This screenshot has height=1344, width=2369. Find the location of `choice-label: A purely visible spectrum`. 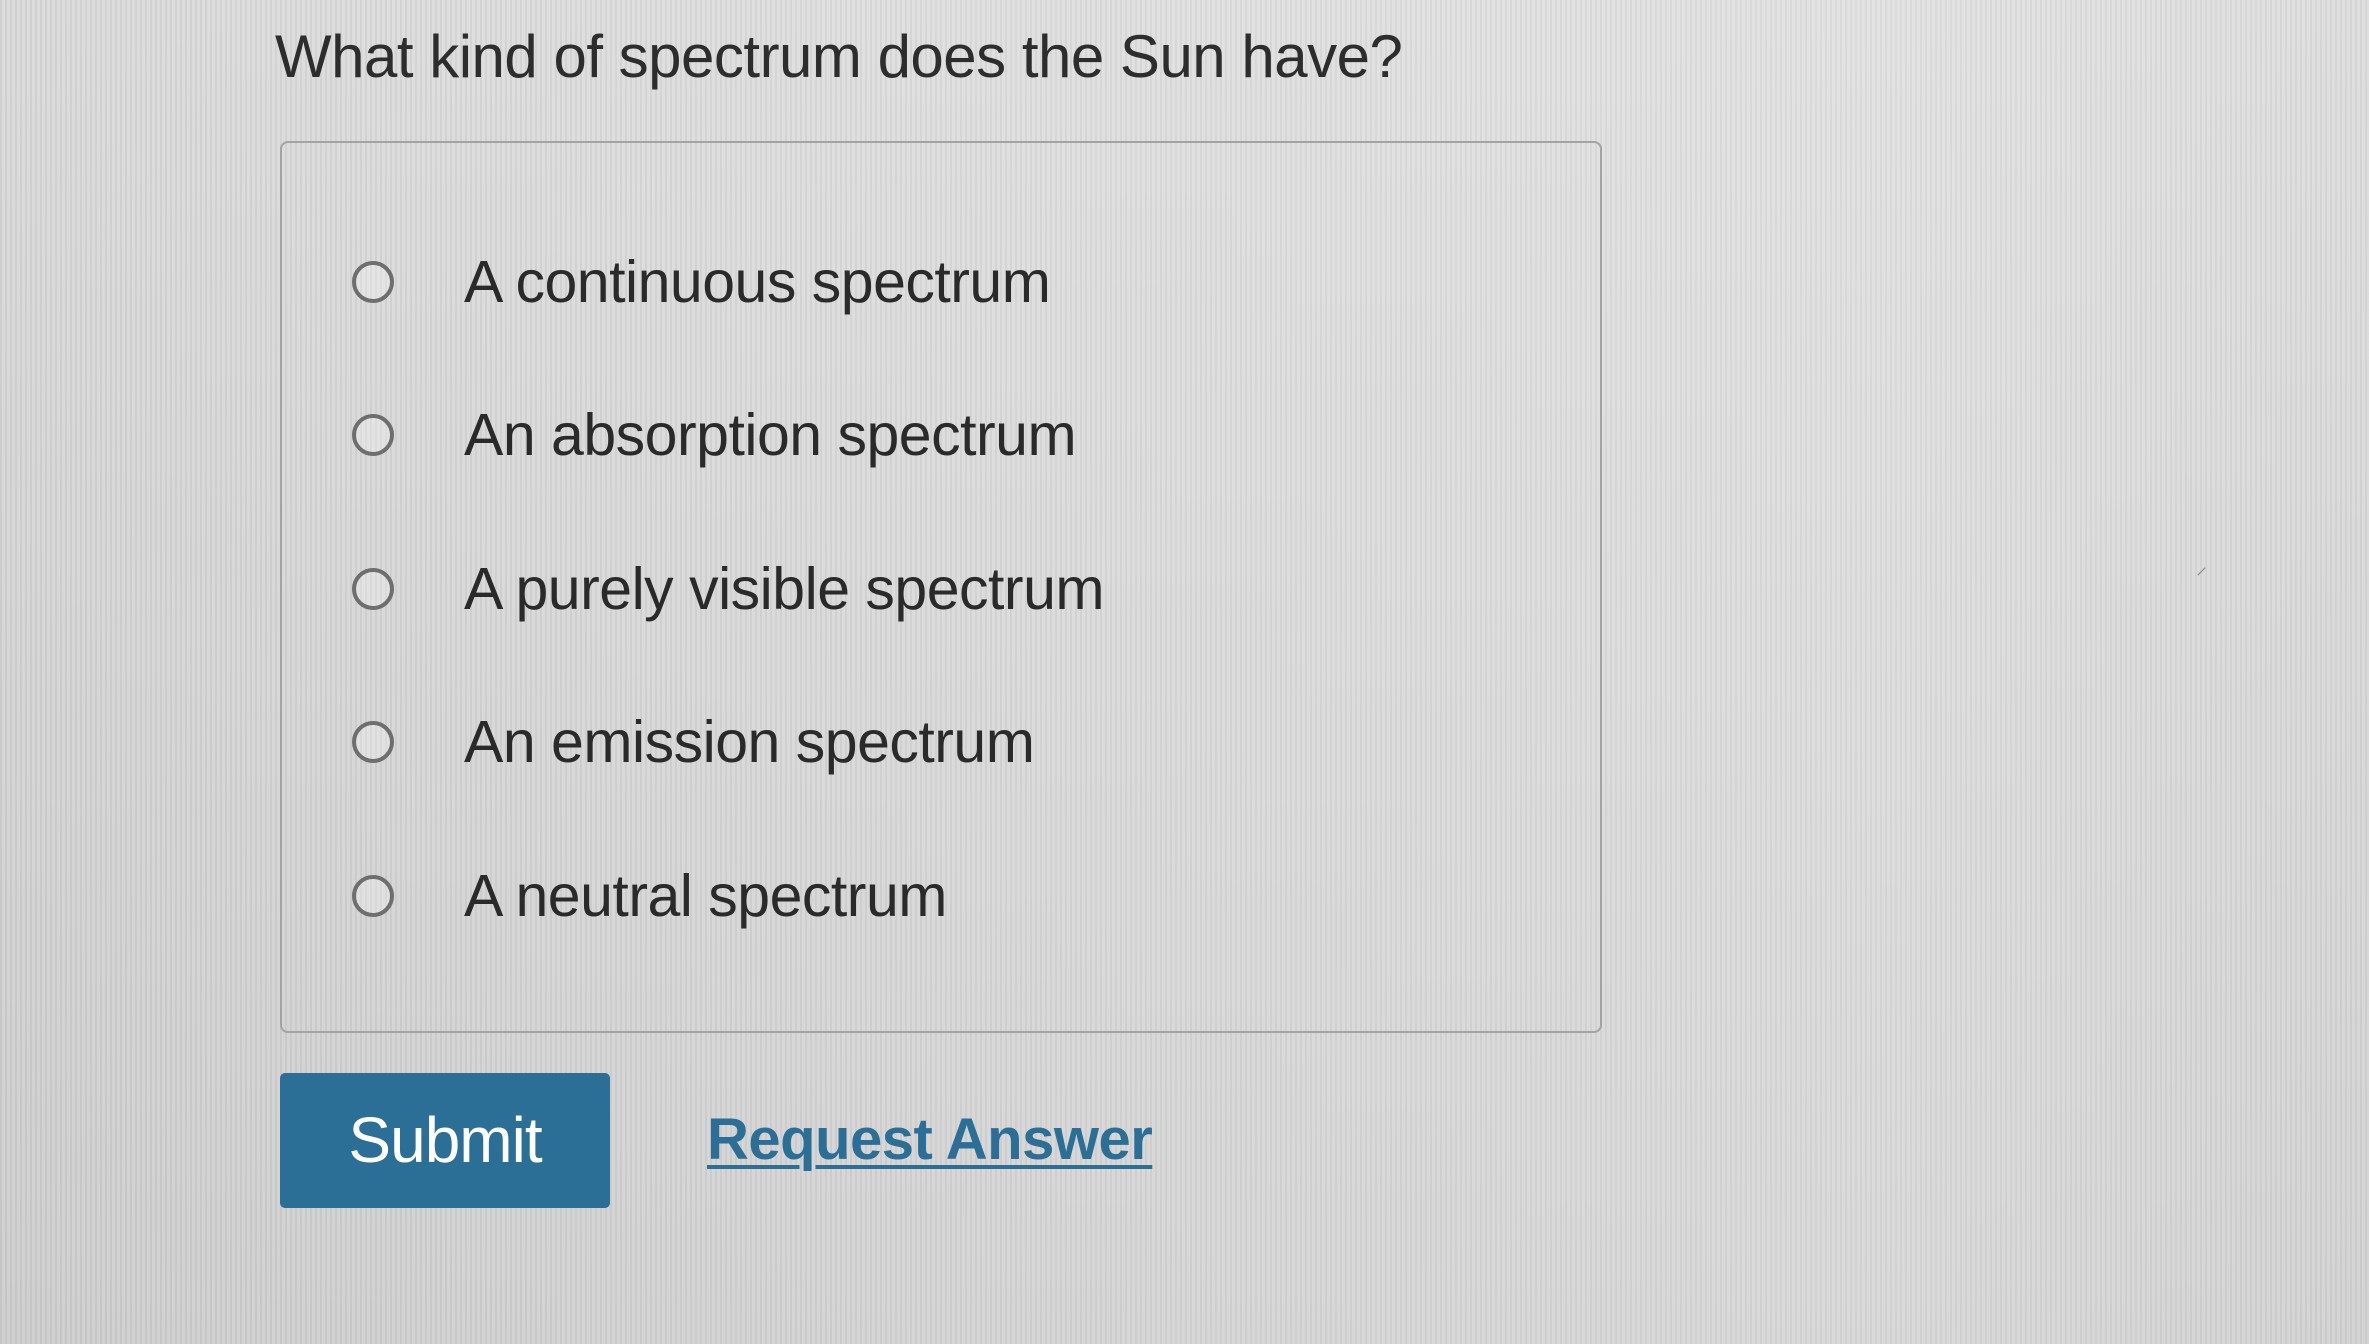

choice-label: A purely visible spectrum is located at coordinates (784, 589).